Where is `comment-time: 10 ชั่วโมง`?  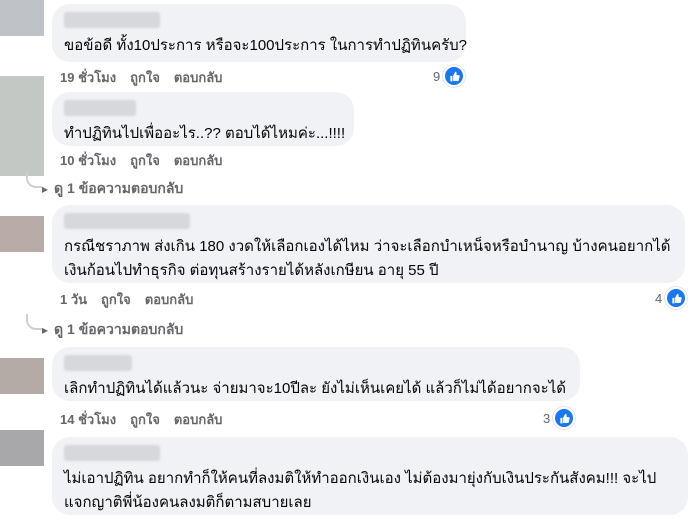 comment-time: 10 ชั่วโมง is located at coordinates (88, 160).